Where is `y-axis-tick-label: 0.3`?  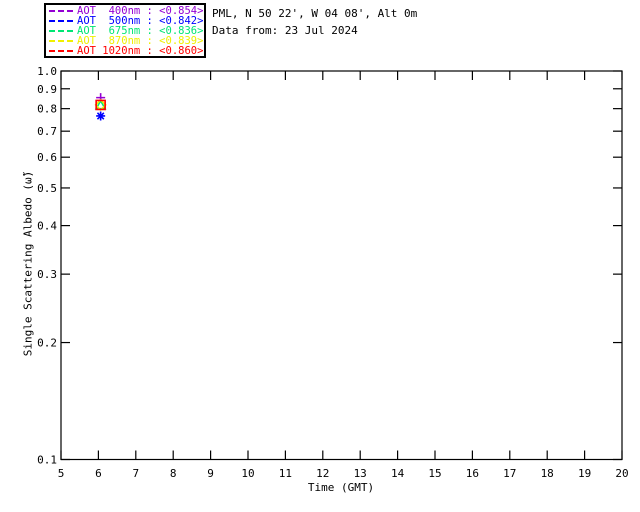 y-axis-tick-label: 0.3 is located at coordinates (47, 274).